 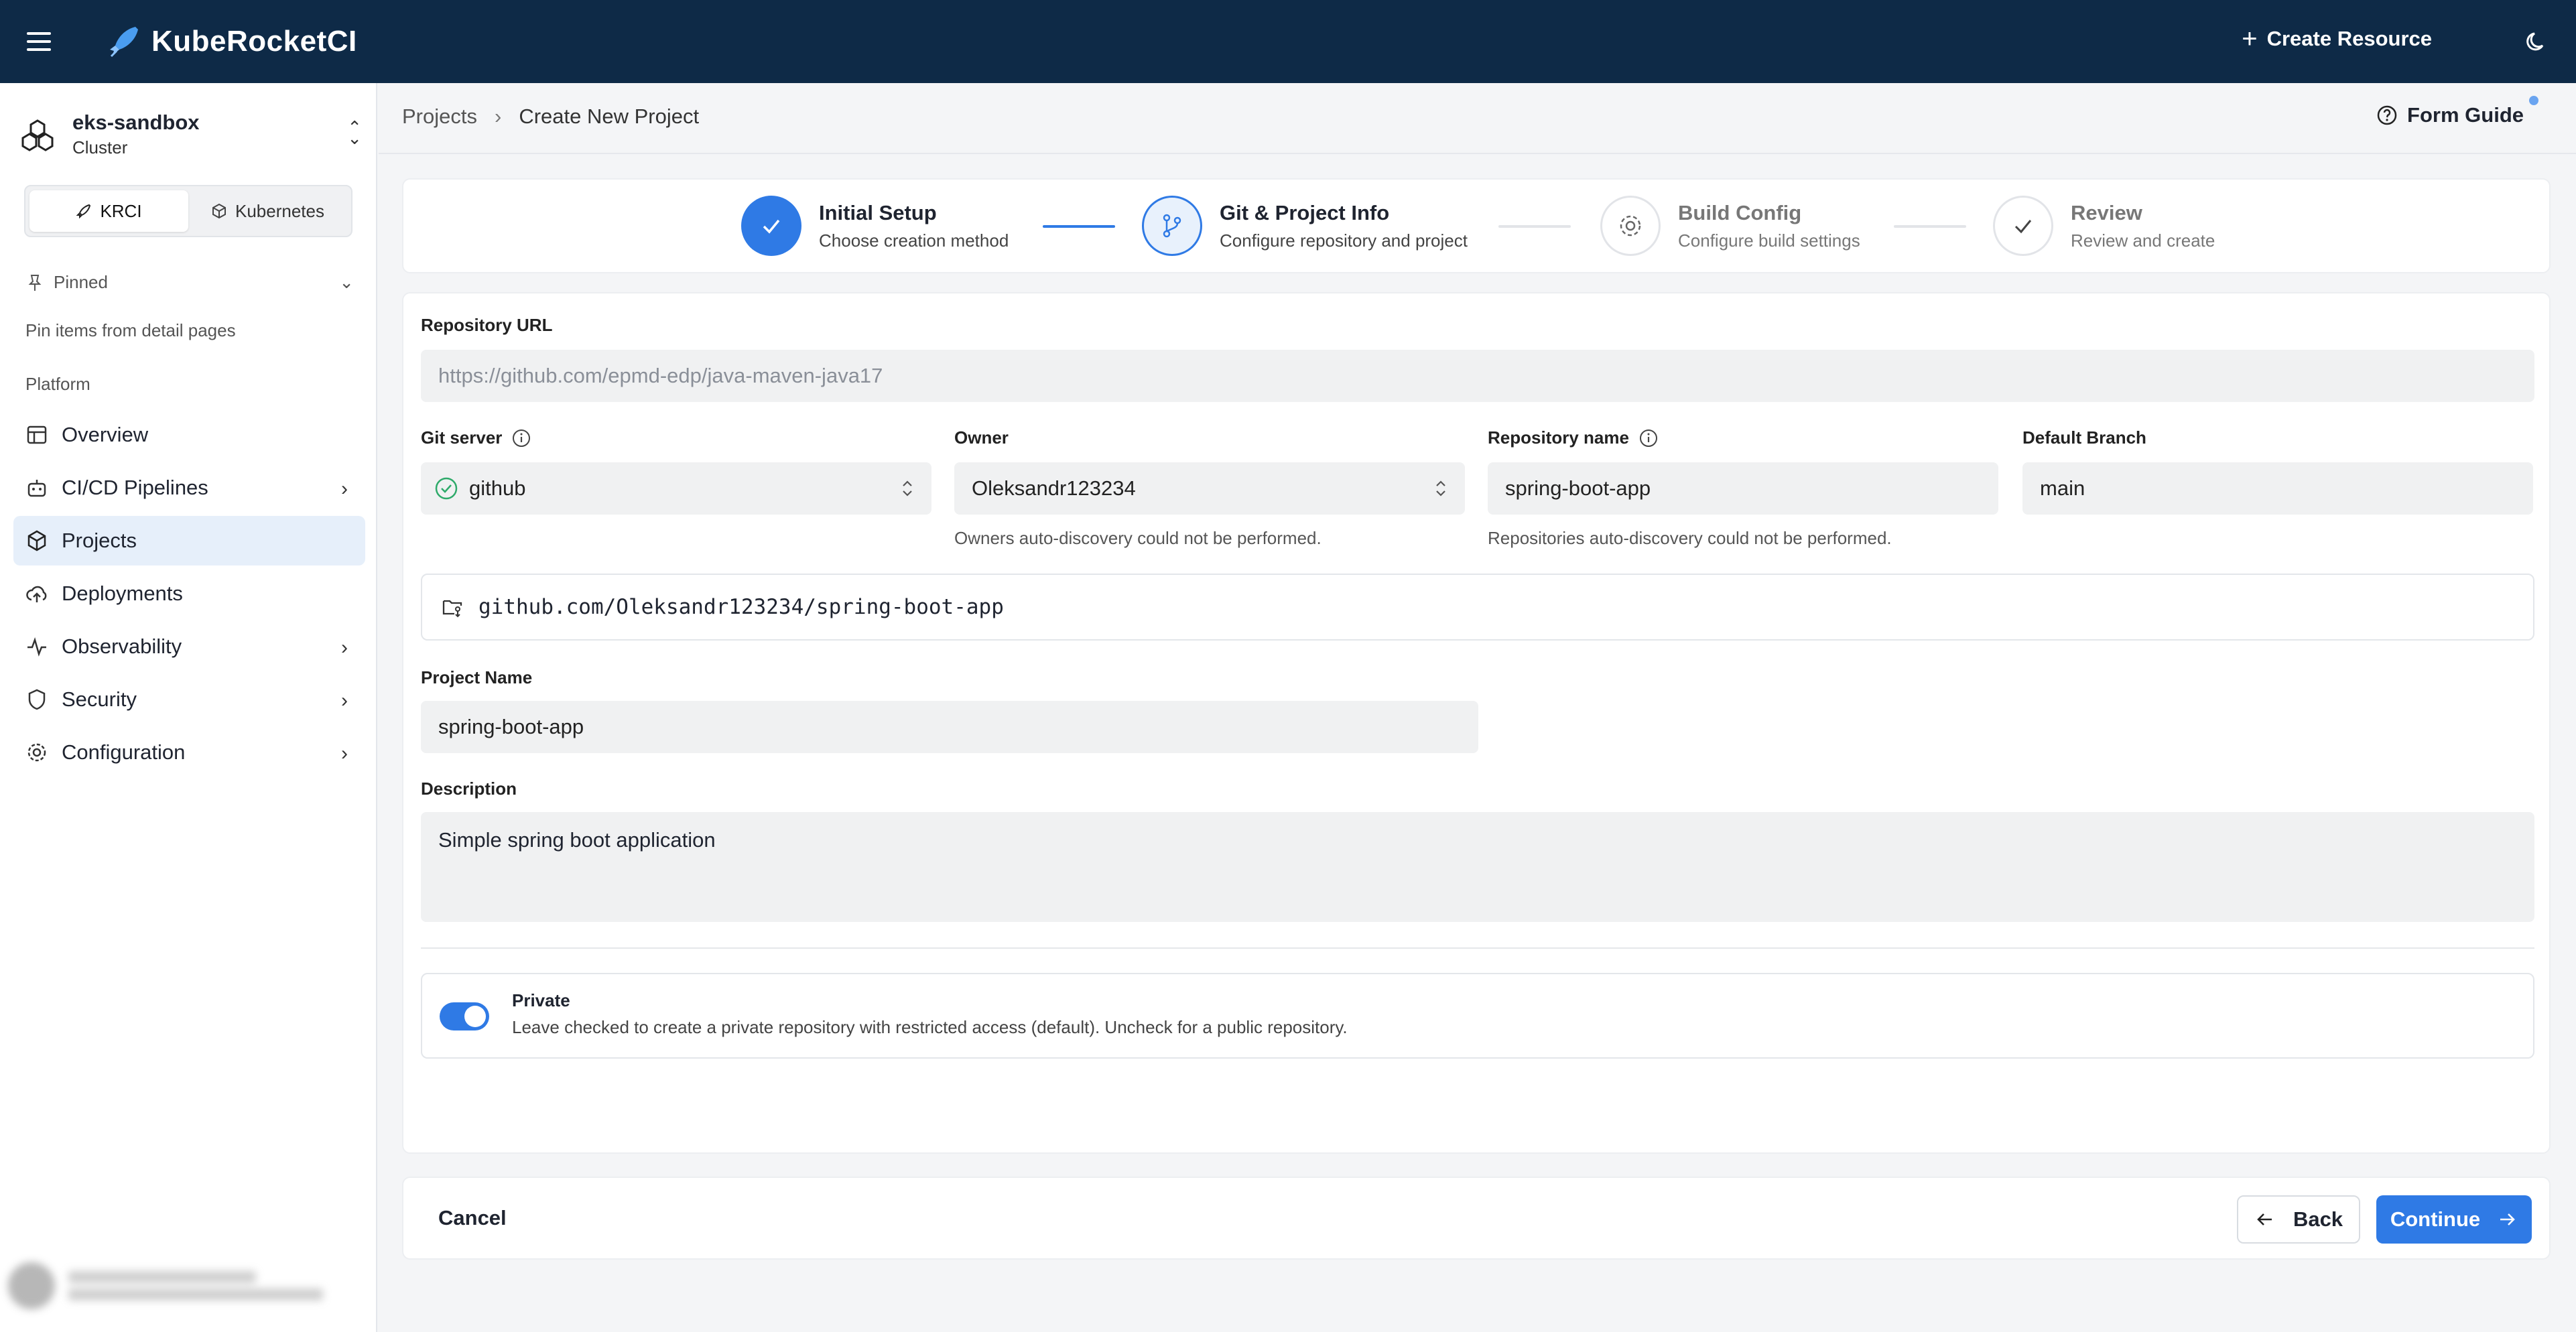 I want to click on create-resource-button: + Create Resource, so click(x=2337, y=39).